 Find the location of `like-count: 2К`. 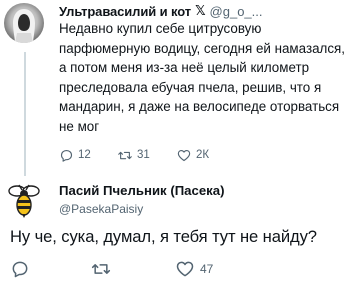

like-count: 2К is located at coordinates (203, 155).